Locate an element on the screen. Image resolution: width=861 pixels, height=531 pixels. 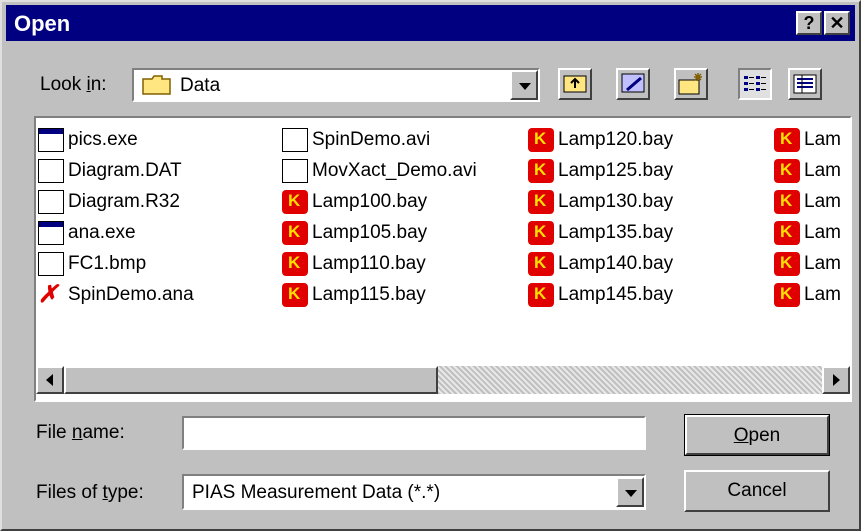
close-button: ✕ is located at coordinates (837, 23).